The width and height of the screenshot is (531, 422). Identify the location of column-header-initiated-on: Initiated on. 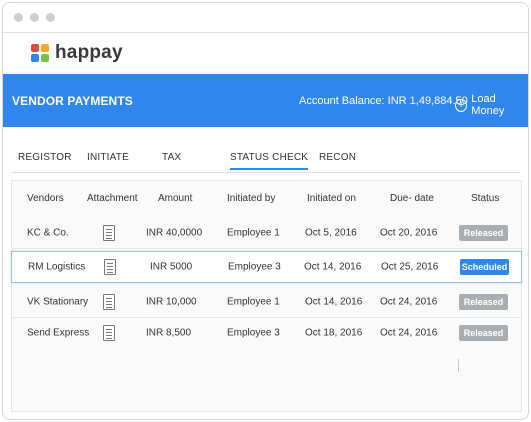
(331, 198).